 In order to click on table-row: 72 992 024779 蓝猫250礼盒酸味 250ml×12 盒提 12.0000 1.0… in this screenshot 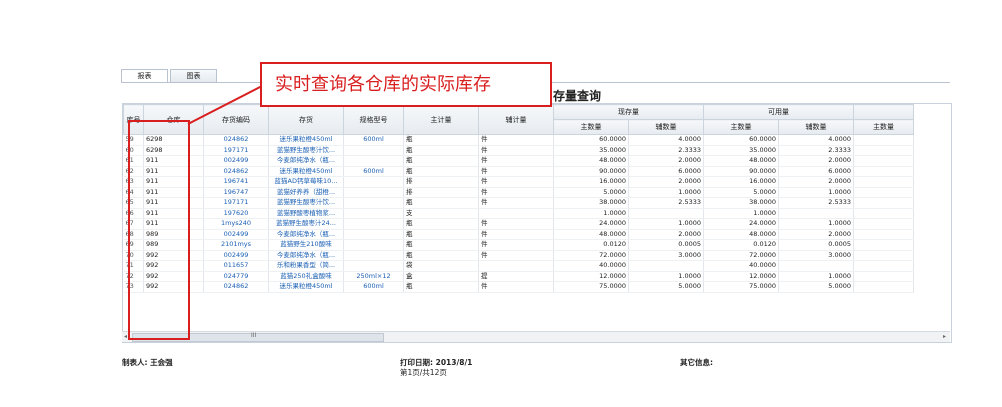, I will do `click(518, 276)`.